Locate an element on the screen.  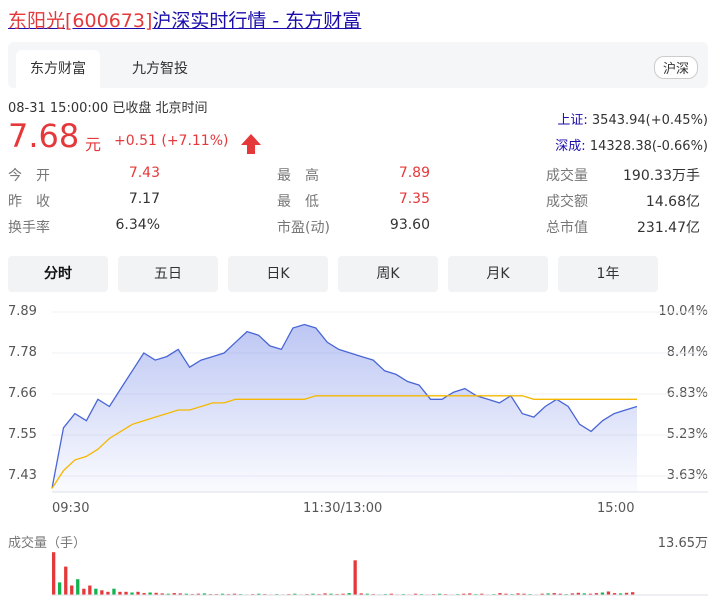
volume-max: 13.65万 is located at coordinates (682, 543).